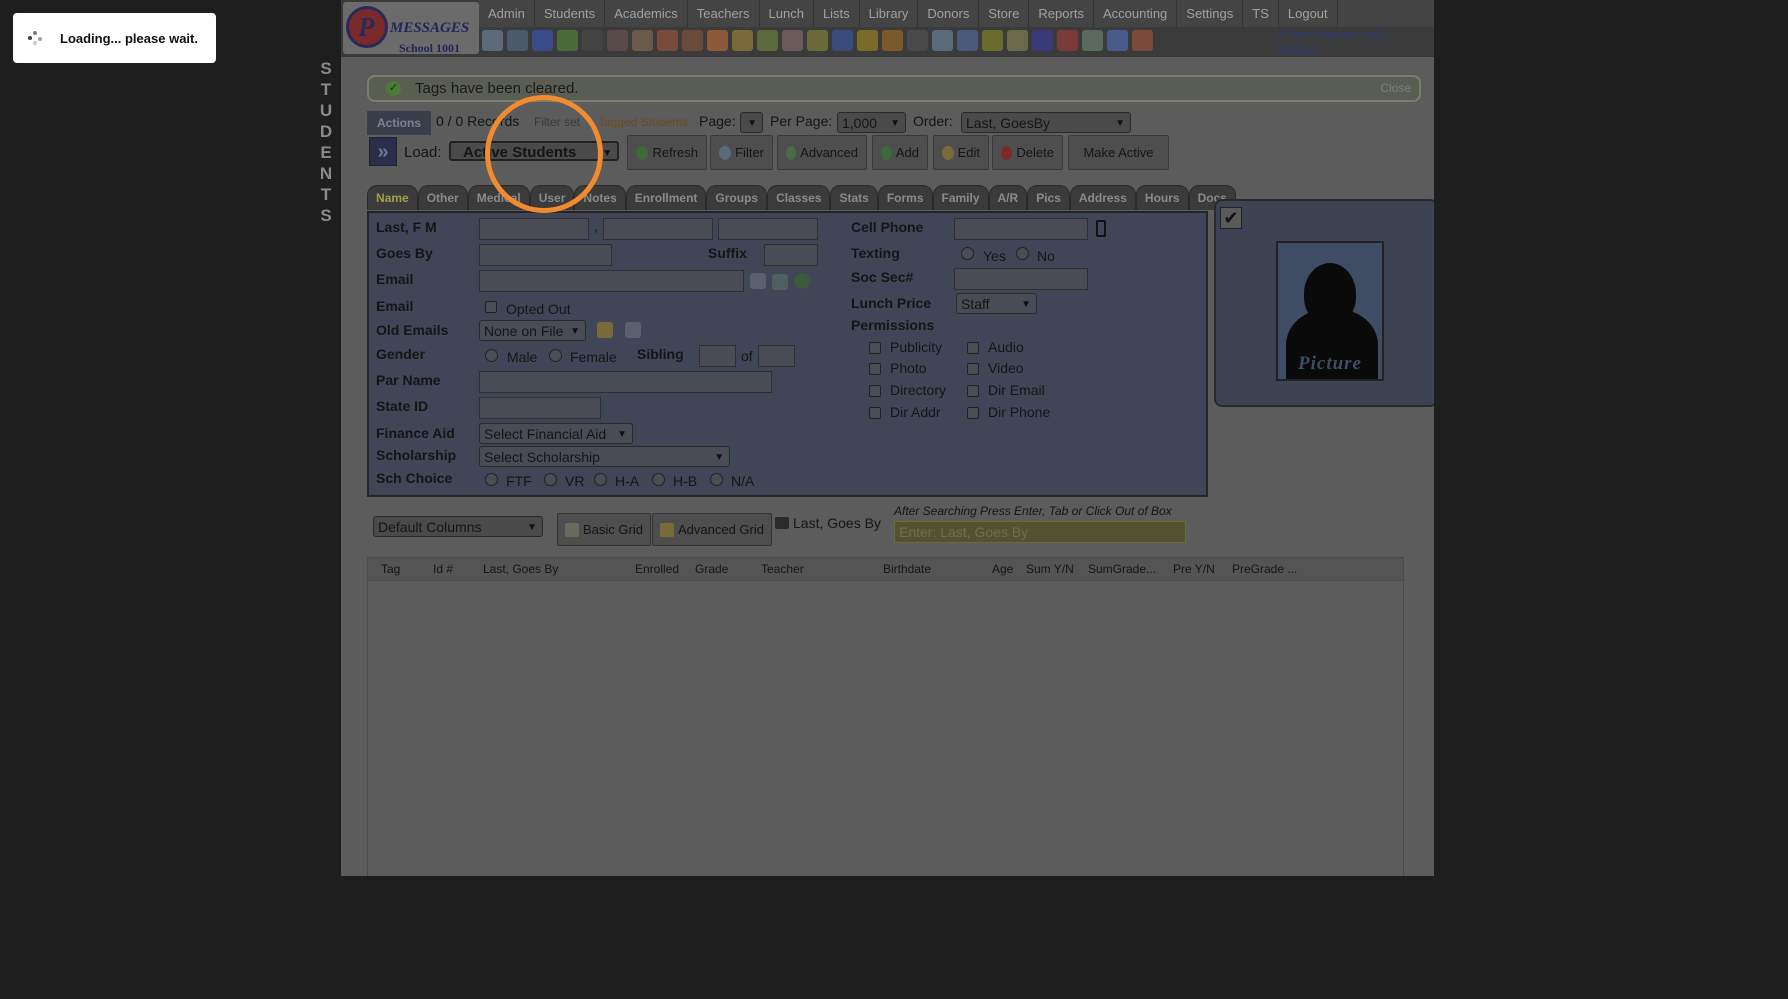 Image resolution: width=1788 pixels, height=999 pixels. Describe the element at coordinates (1092, 40) in the screenshot. I see `money-icon` at that location.